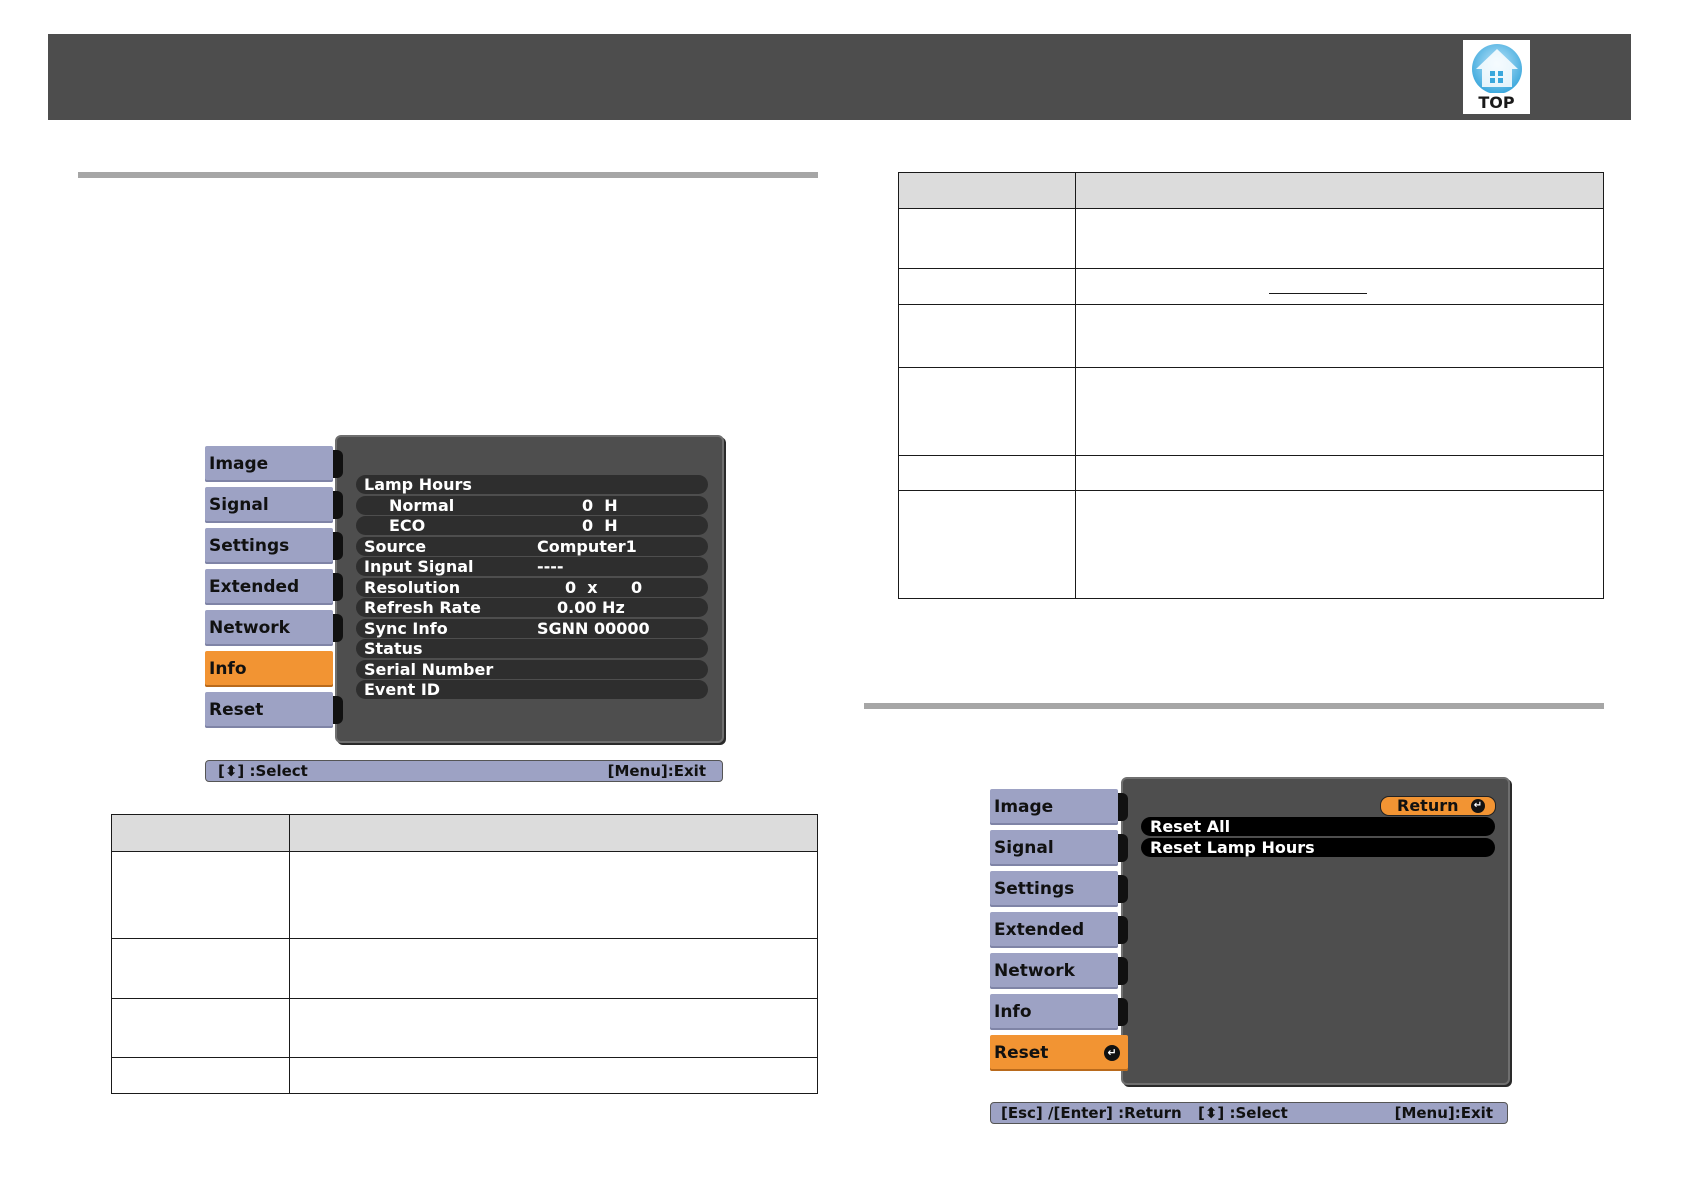 This screenshot has height=1190, width=1684. What do you see at coordinates (532, 505) in the screenshot?
I see `info-row-normal: Normal 0 H` at bounding box center [532, 505].